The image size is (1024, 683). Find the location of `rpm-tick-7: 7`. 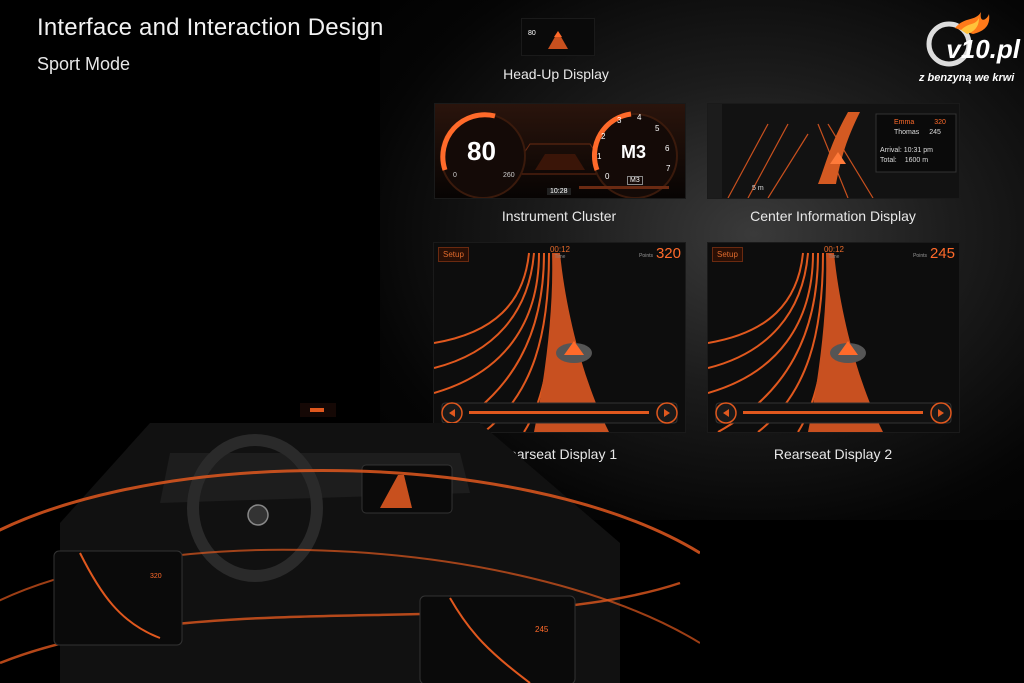

rpm-tick-7: 7 is located at coordinates (668, 168).